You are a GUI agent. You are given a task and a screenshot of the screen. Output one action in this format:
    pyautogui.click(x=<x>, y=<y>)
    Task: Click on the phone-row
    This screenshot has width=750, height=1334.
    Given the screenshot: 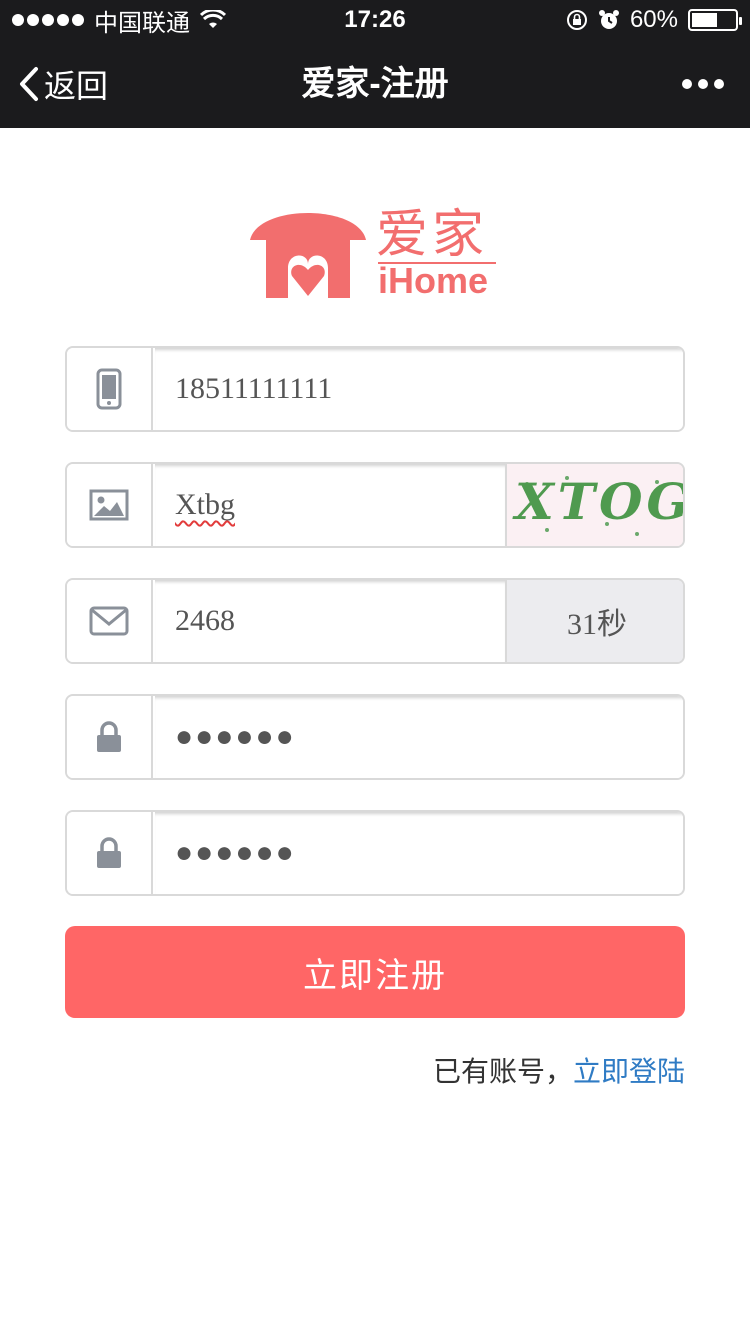 What is the action you would take?
    pyautogui.click(x=375, y=389)
    